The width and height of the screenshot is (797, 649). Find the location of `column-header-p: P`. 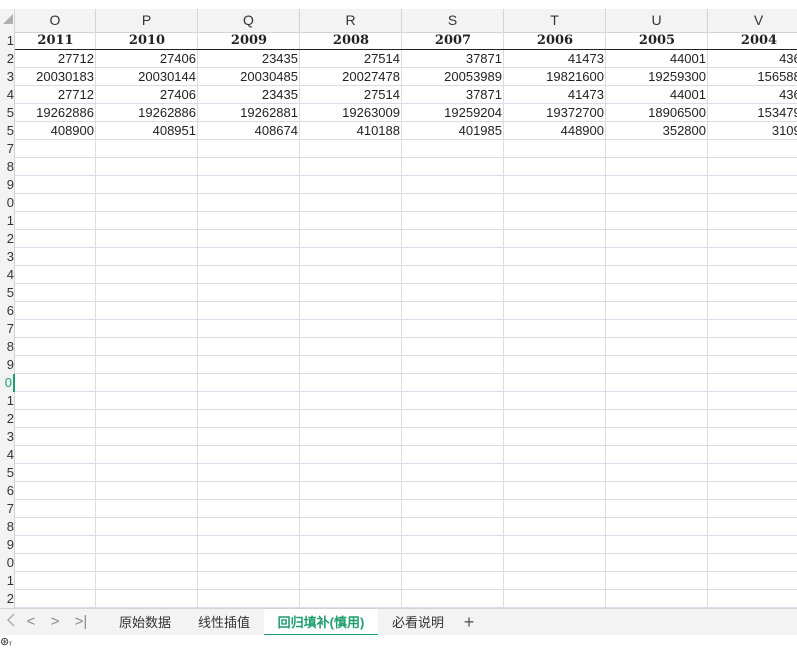

column-header-p: P is located at coordinates (147, 20).